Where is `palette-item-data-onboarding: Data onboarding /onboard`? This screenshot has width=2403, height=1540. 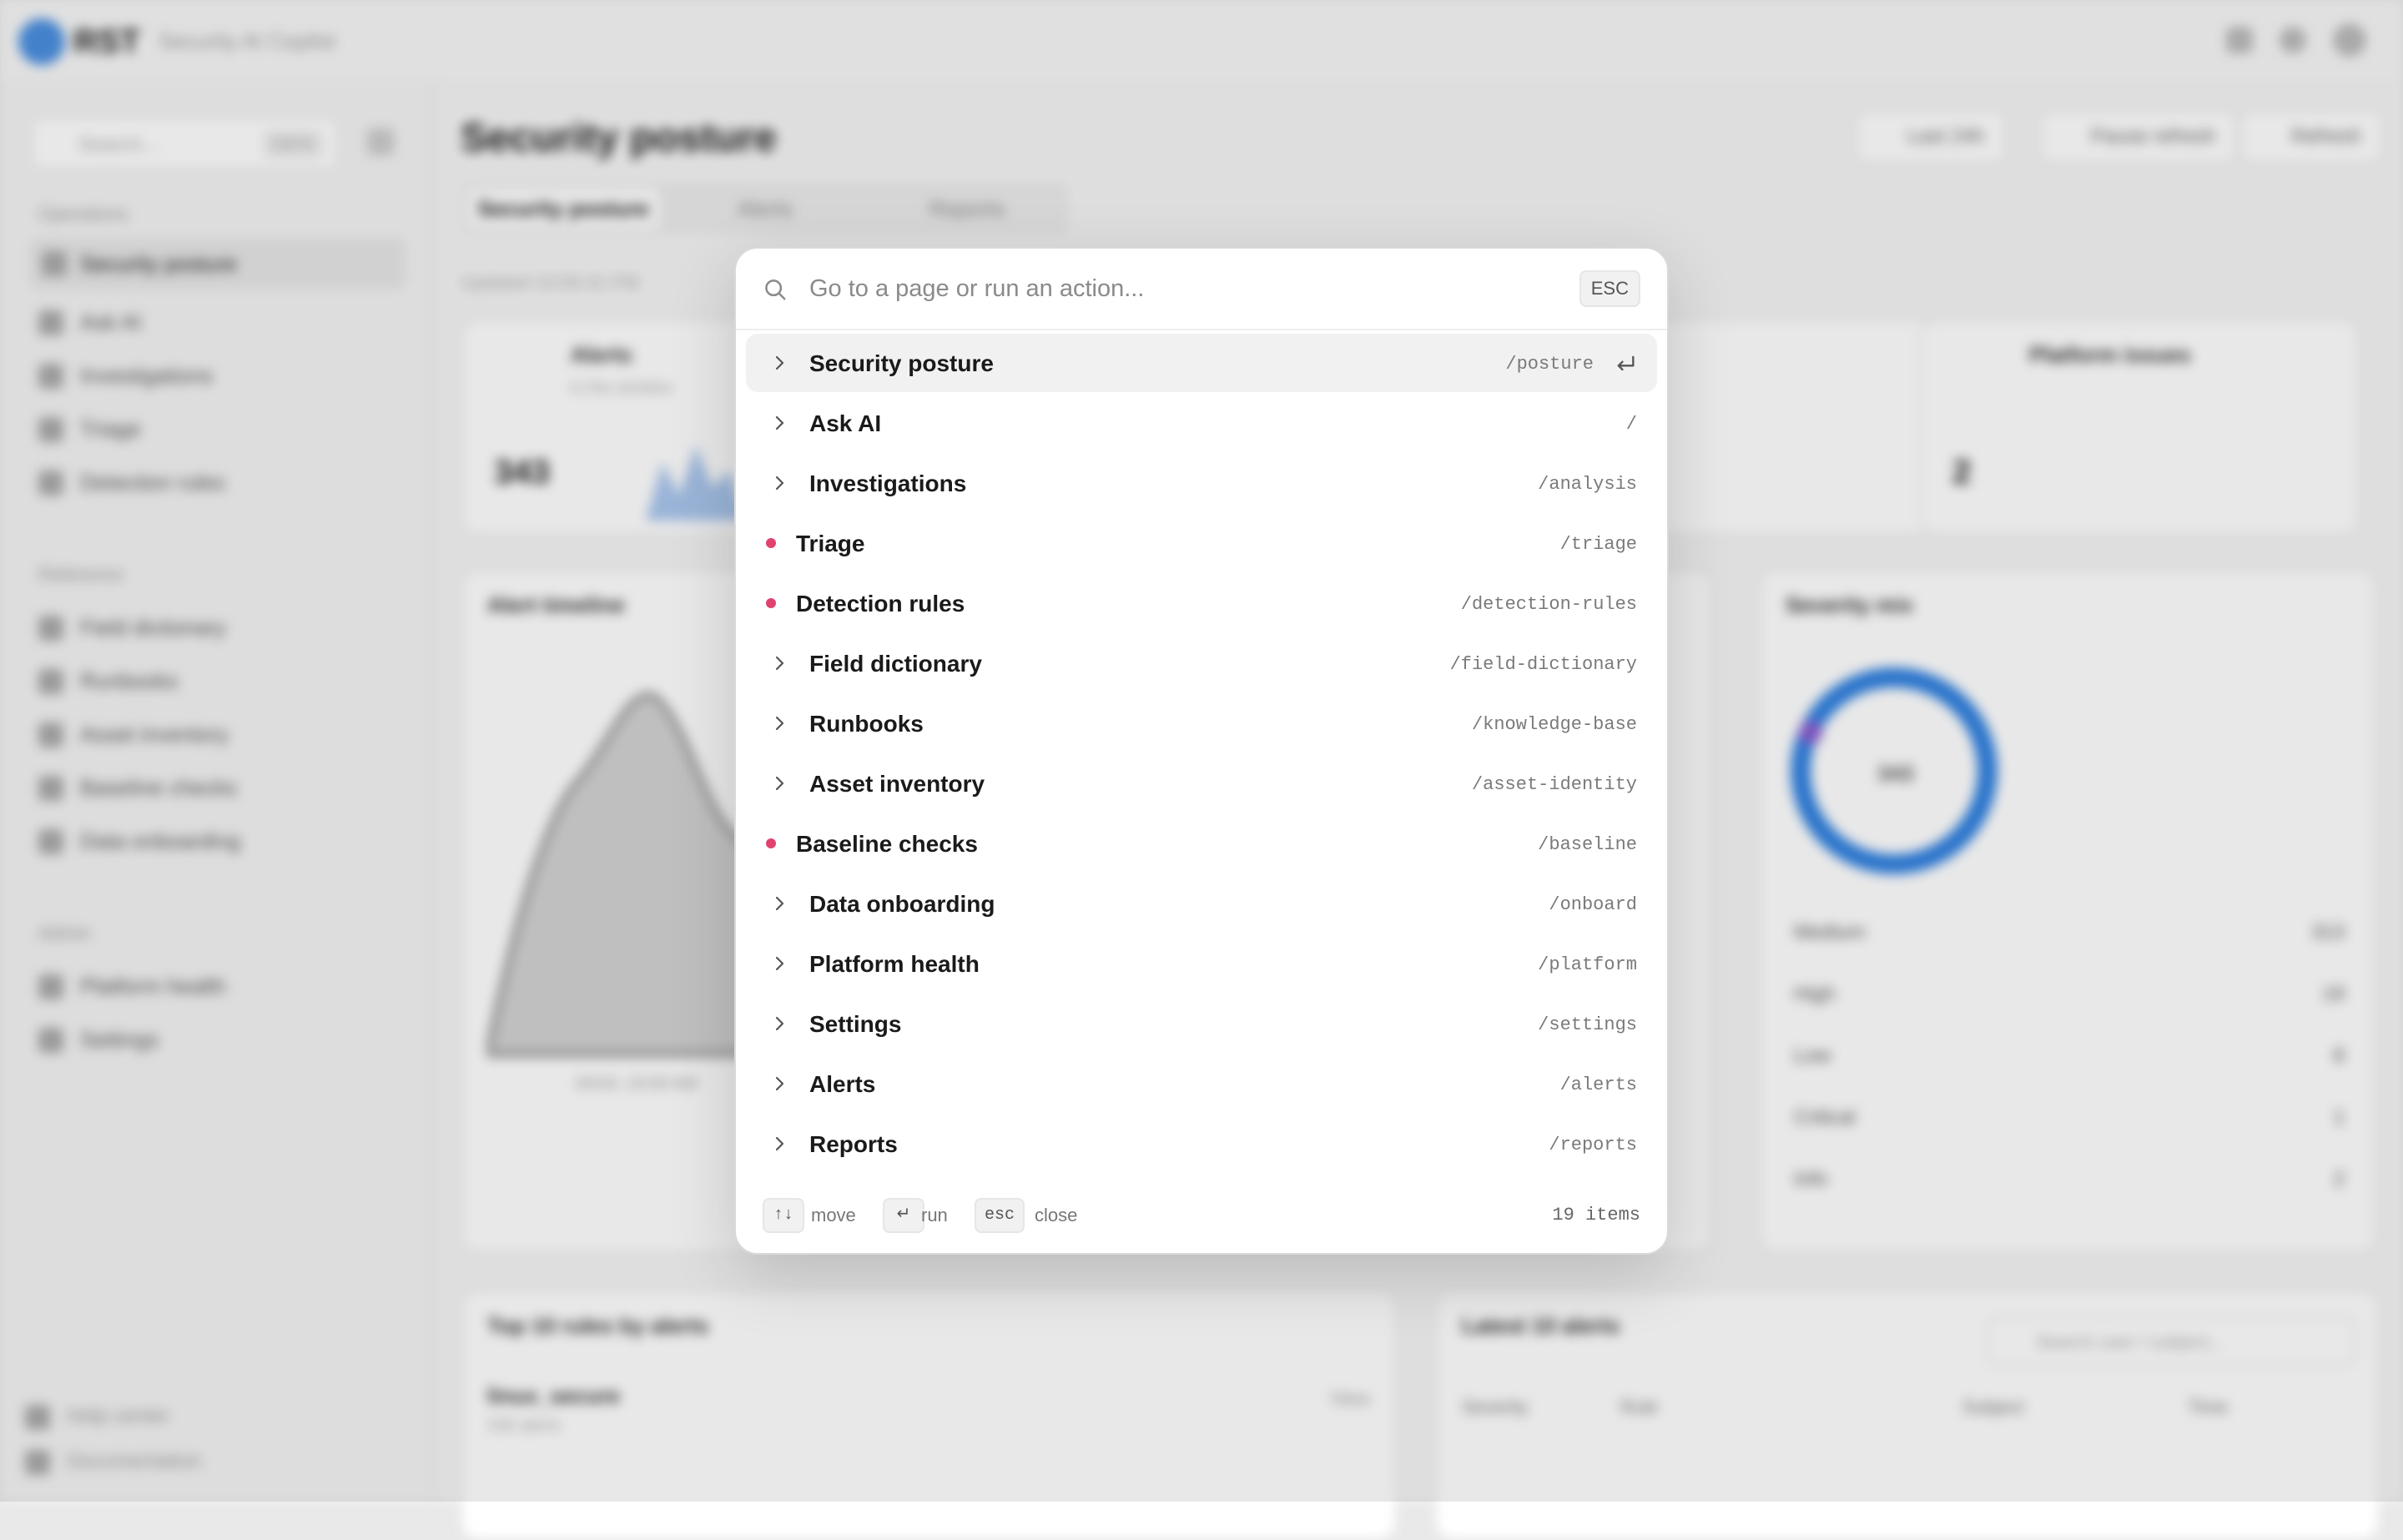 palette-item-data-onboarding: Data onboarding /onboard is located at coordinates (1201, 903).